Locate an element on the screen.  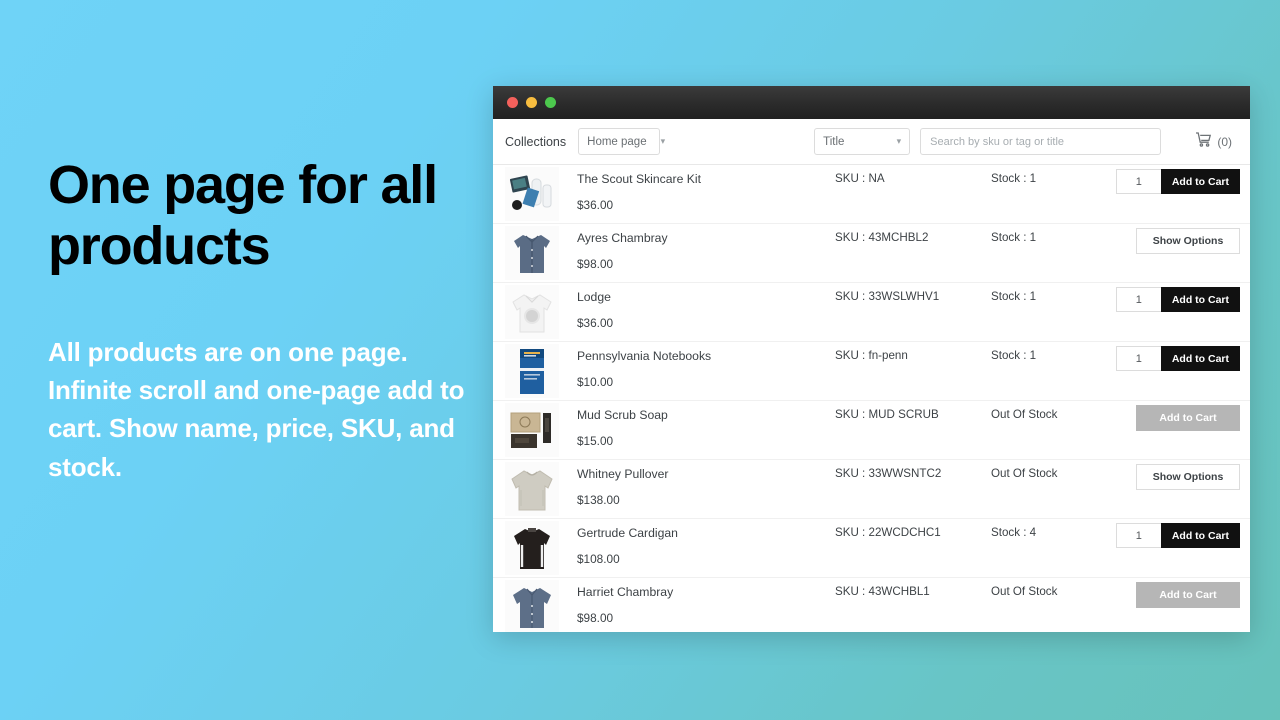
product-info: Gertrude Cardigan $108.00 is located at coordinates (697, 542).